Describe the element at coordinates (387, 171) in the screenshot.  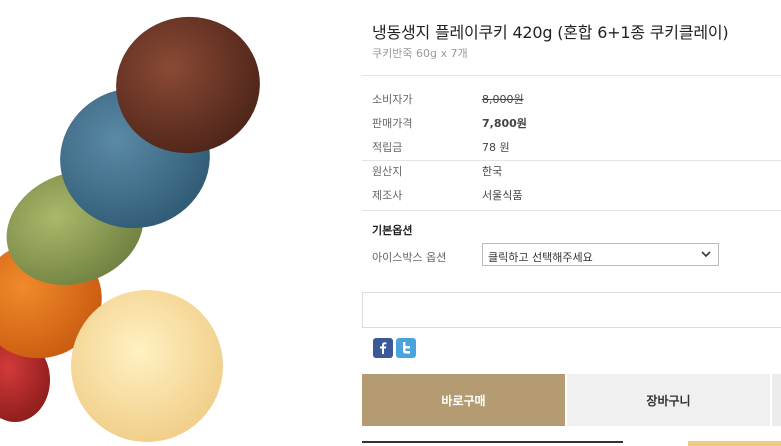
I see `detail-label: 원산지` at that location.